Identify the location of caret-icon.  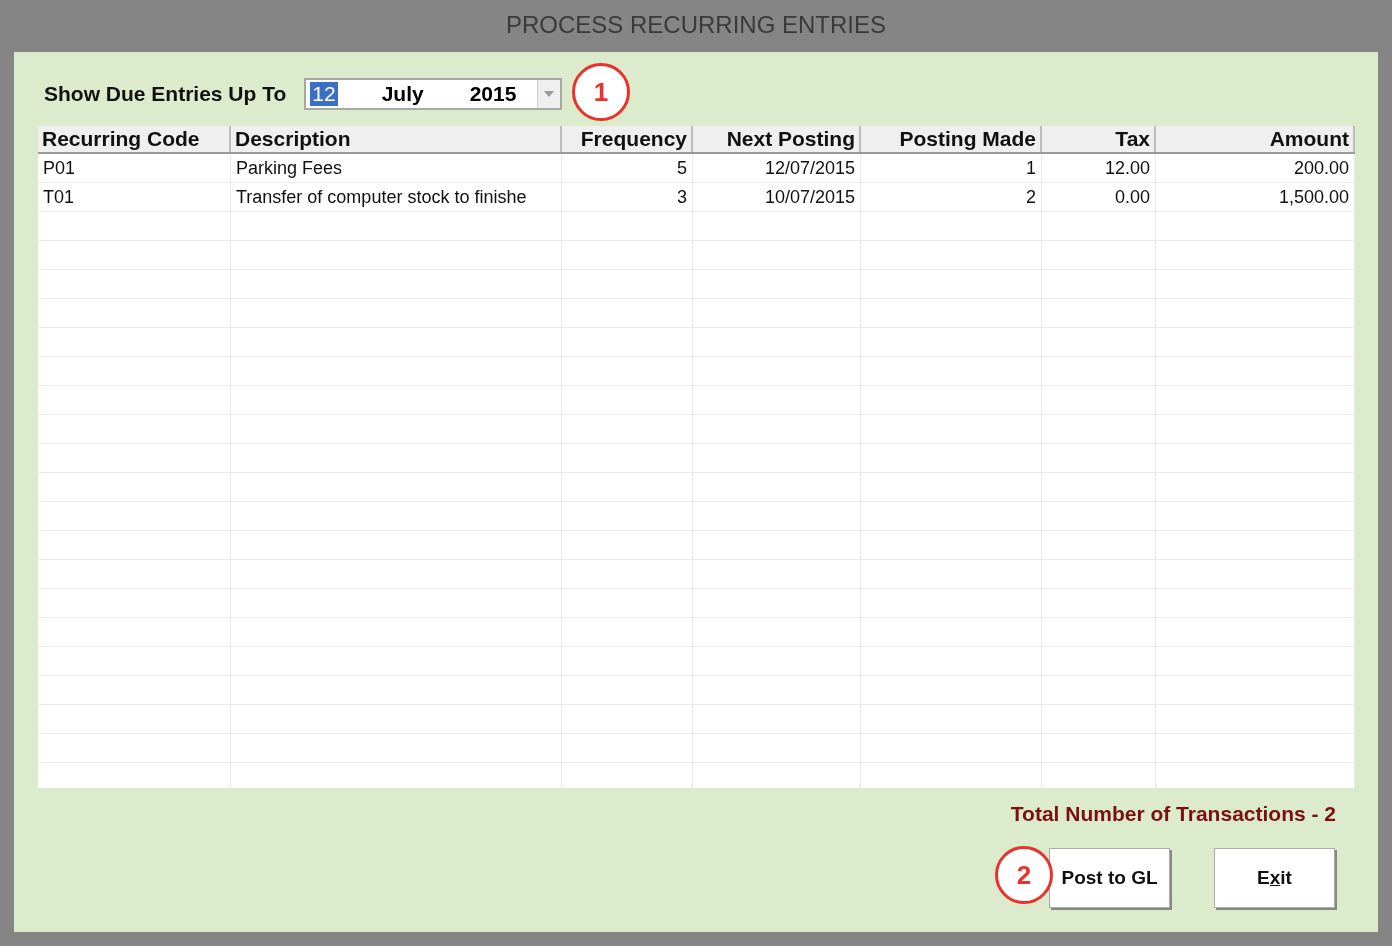
(549, 94).